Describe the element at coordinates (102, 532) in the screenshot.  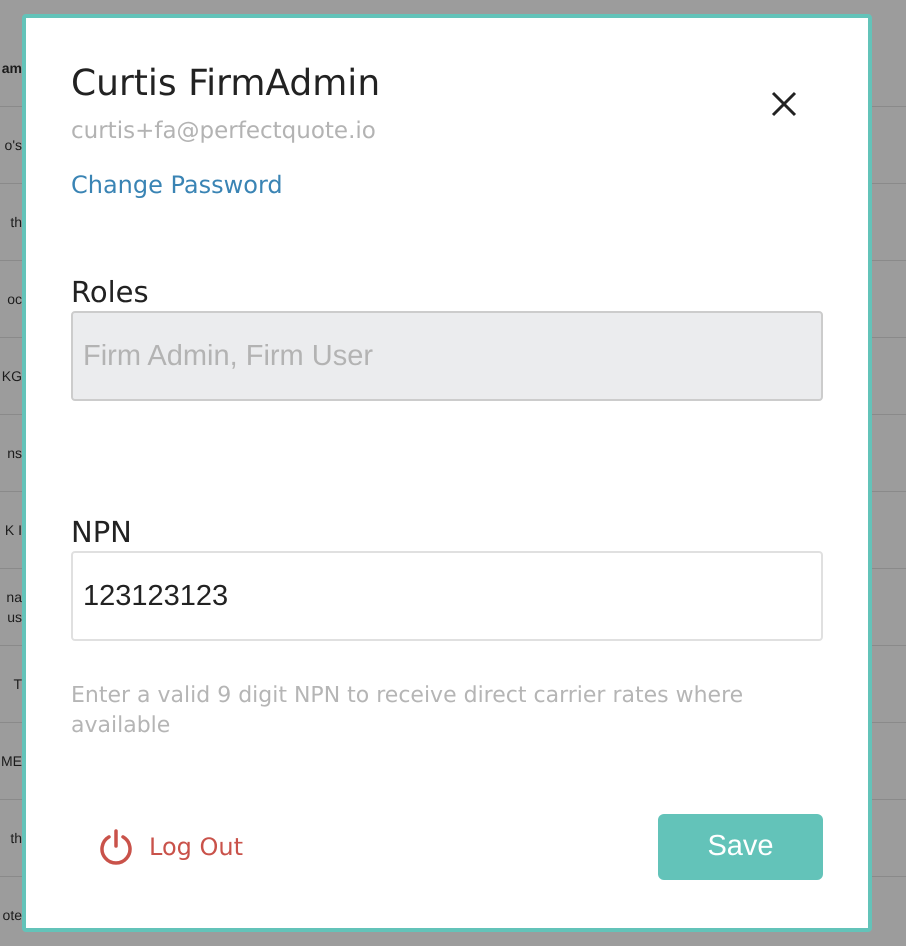
I see `field-label: NPN` at that location.